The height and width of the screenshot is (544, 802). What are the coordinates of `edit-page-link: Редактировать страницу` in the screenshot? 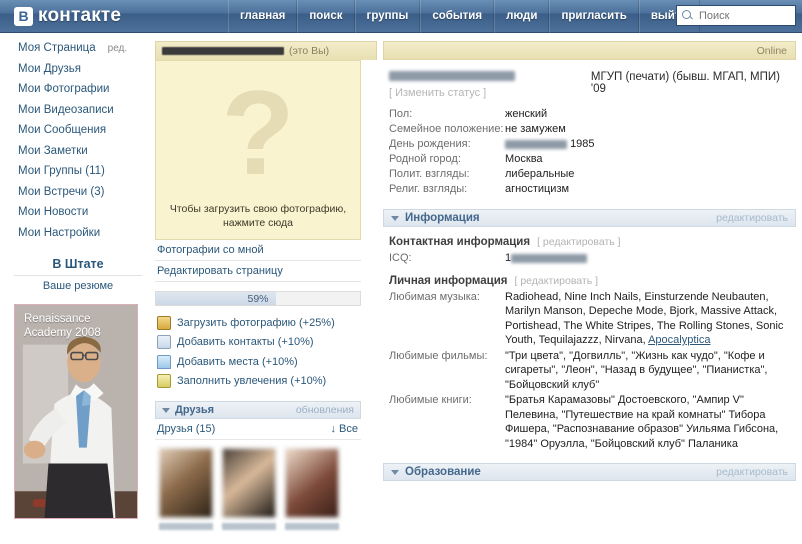 It's located at (220, 271).